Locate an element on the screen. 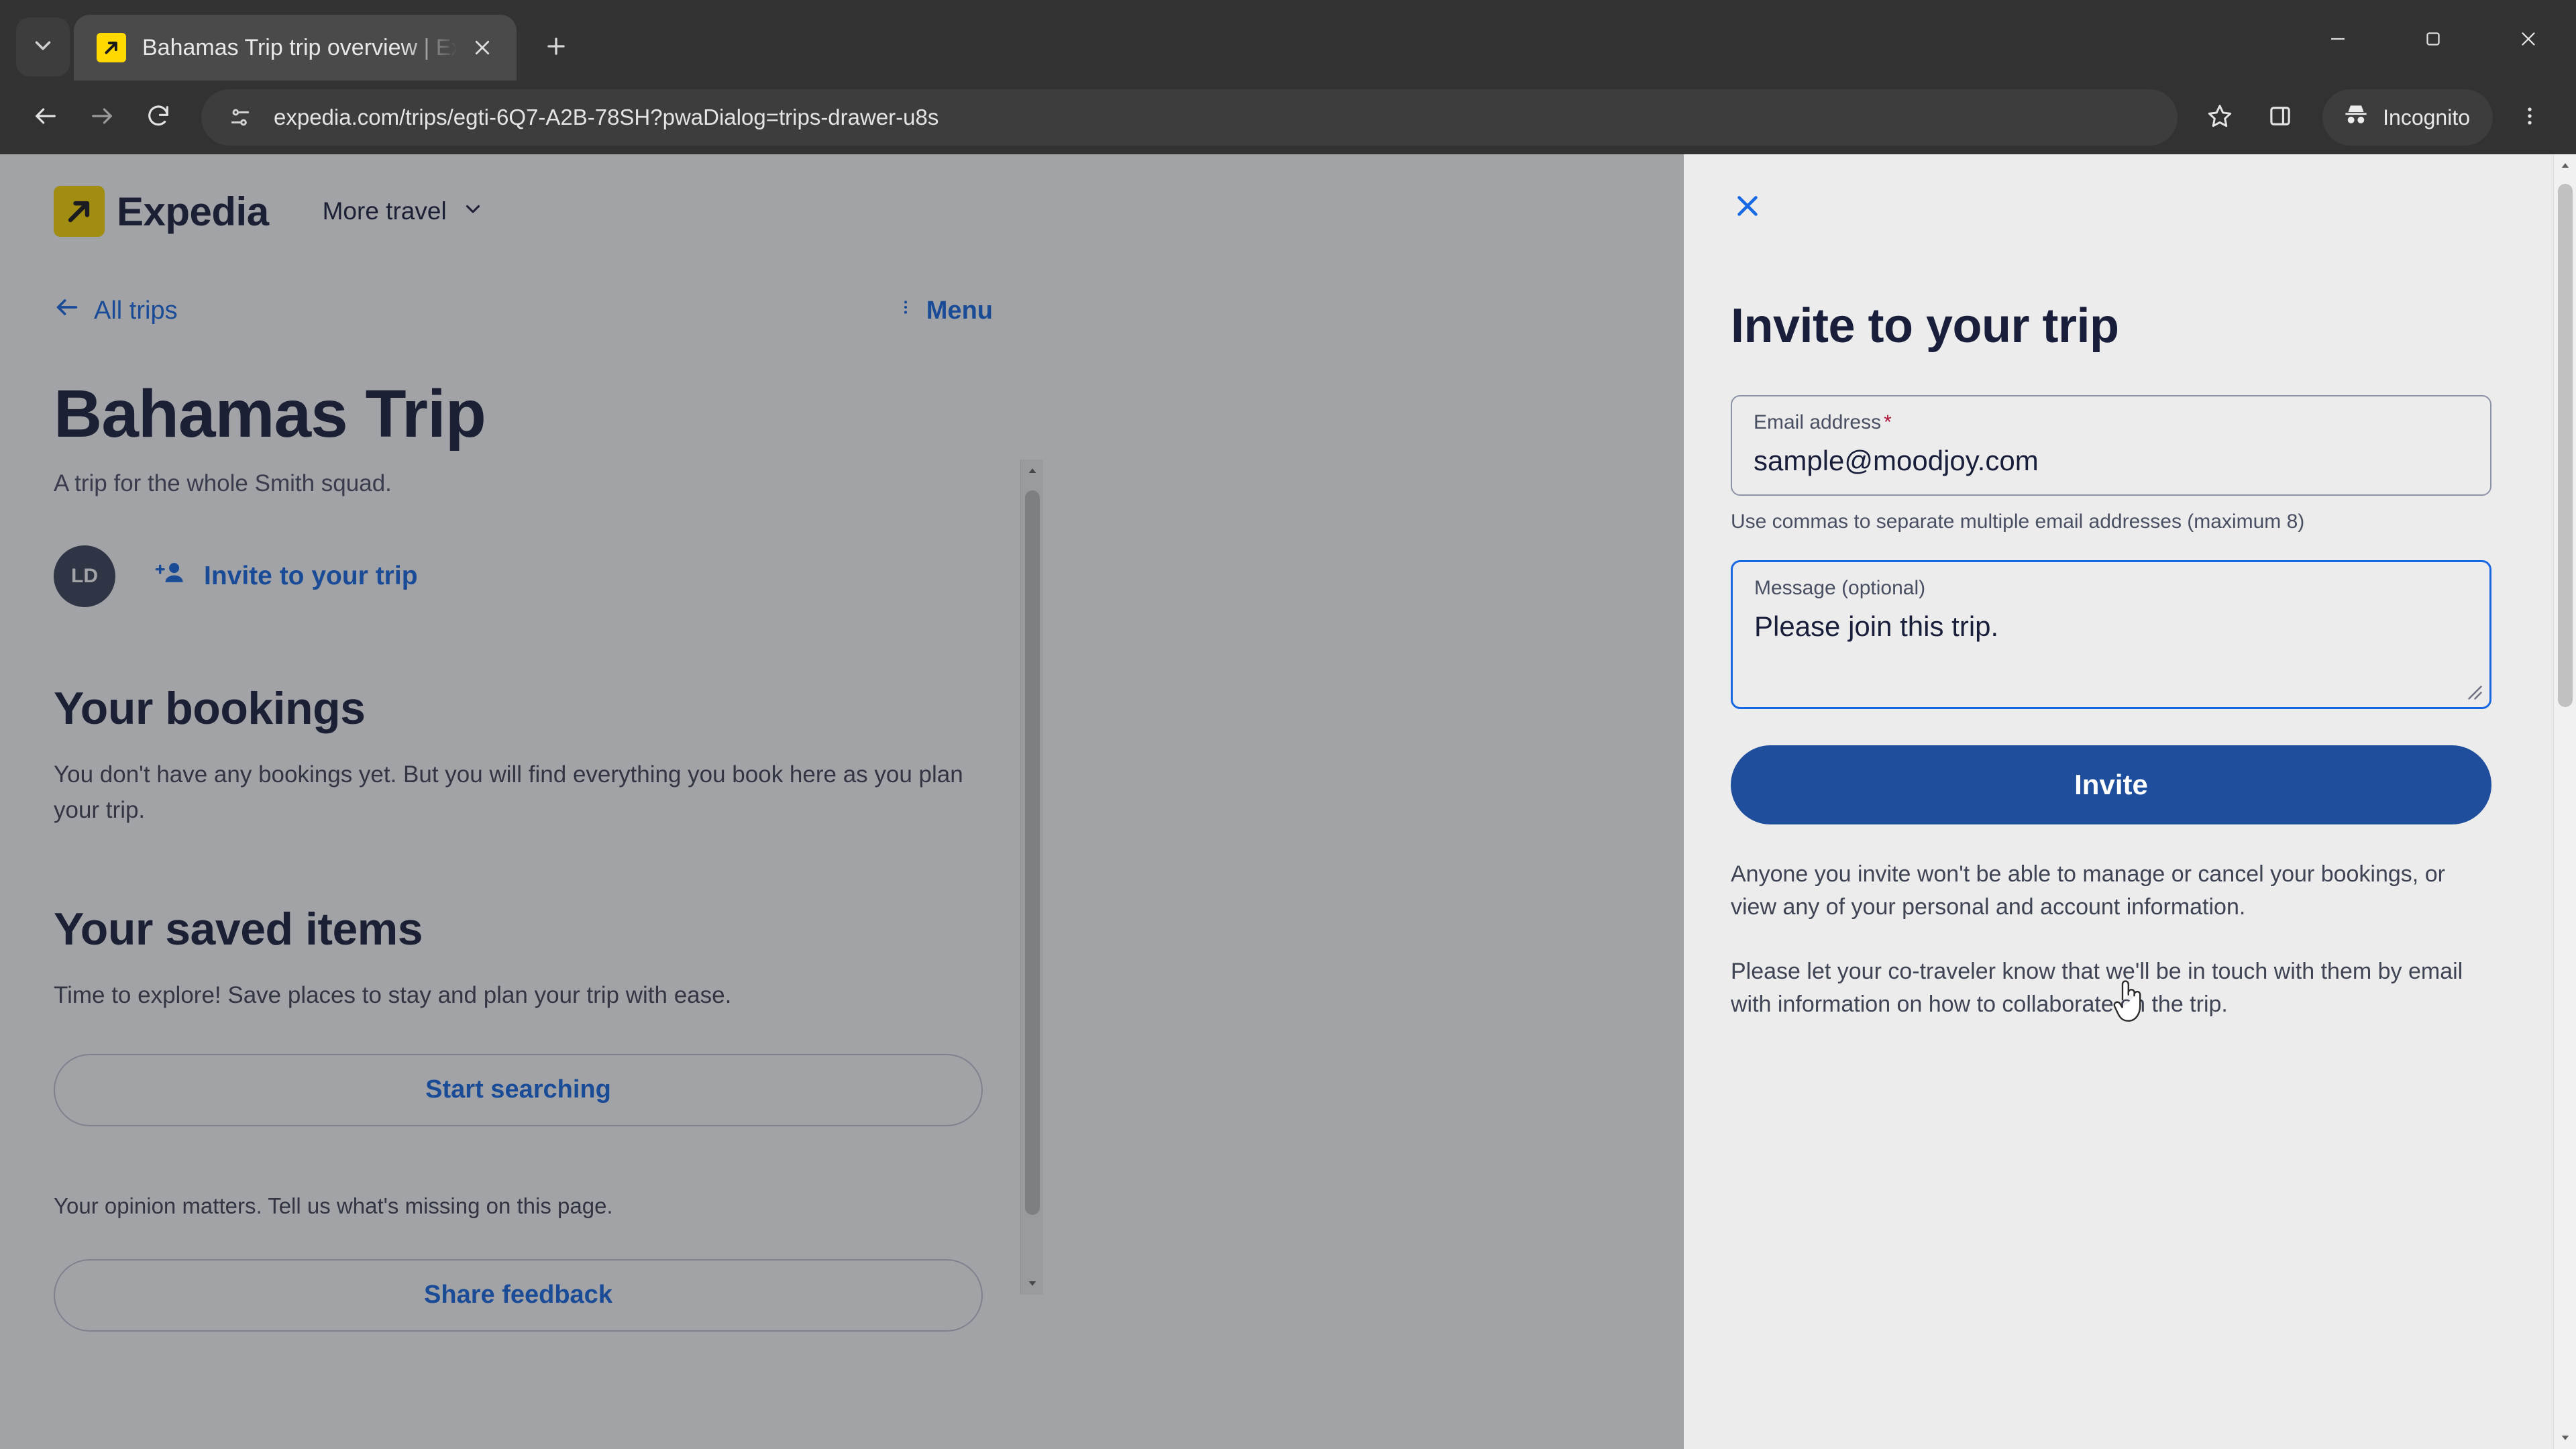 The image size is (2576, 1449). trip-menu-label: Menu is located at coordinates (959, 310).